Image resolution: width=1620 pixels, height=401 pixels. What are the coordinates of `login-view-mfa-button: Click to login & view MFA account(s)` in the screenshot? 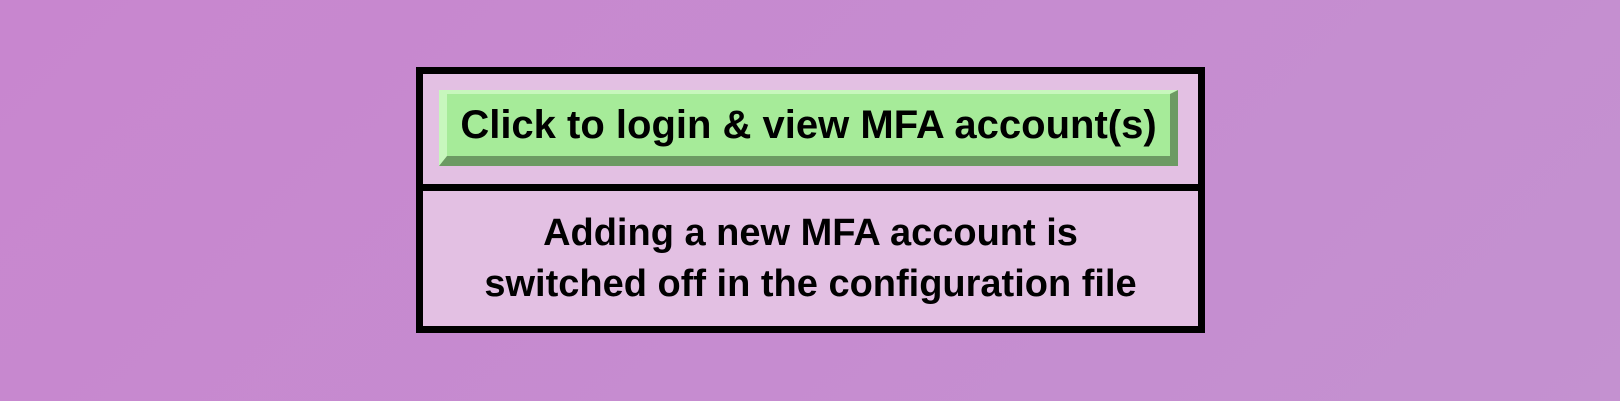 It's located at (808, 128).